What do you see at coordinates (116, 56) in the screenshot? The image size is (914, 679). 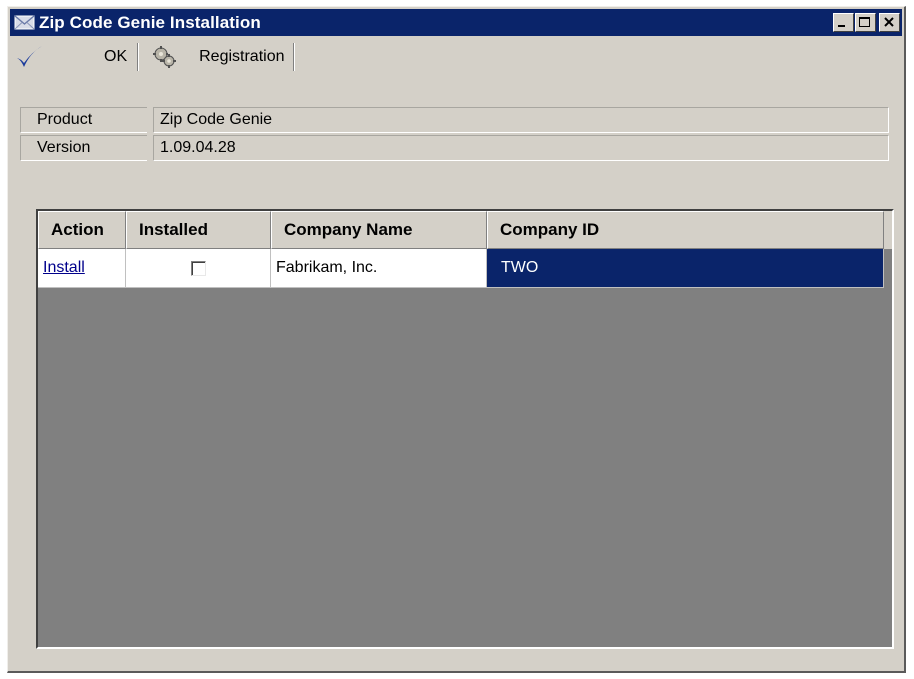 I see `ok-label: OK` at bounding box center [116, 56].